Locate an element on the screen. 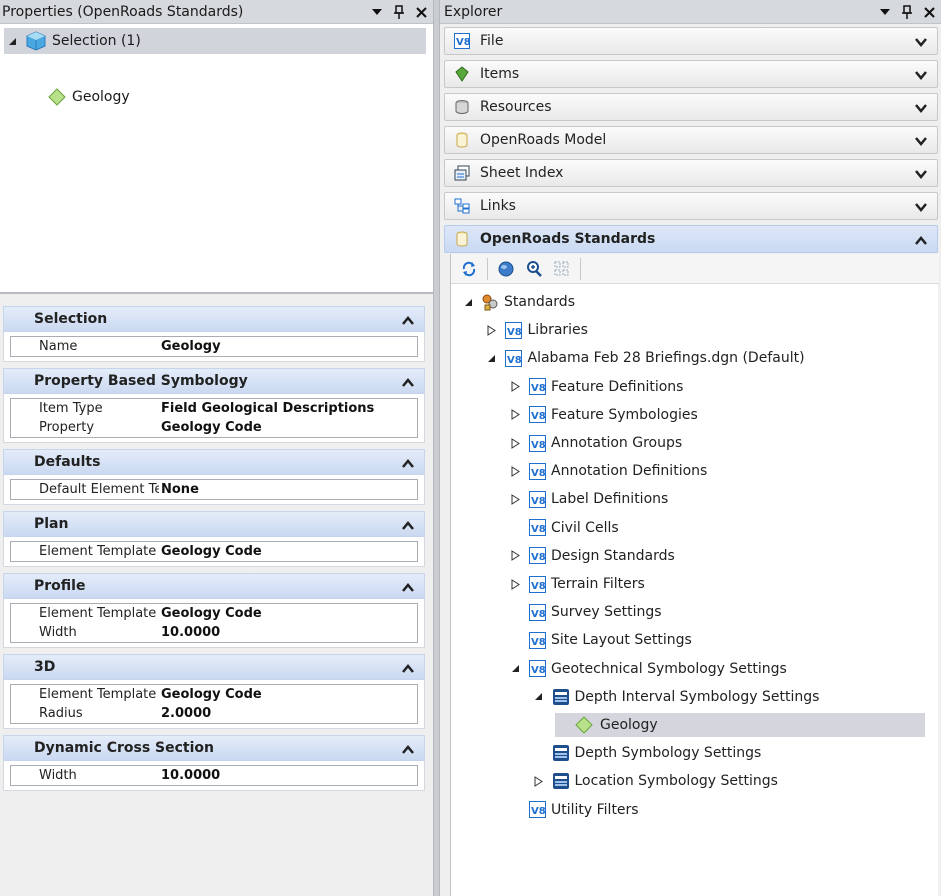 Image resolution: width=941 pixels, height=896 pixels. explorer-item-openroads-model: OpenRoads Model is located at coordinates (691, 140).